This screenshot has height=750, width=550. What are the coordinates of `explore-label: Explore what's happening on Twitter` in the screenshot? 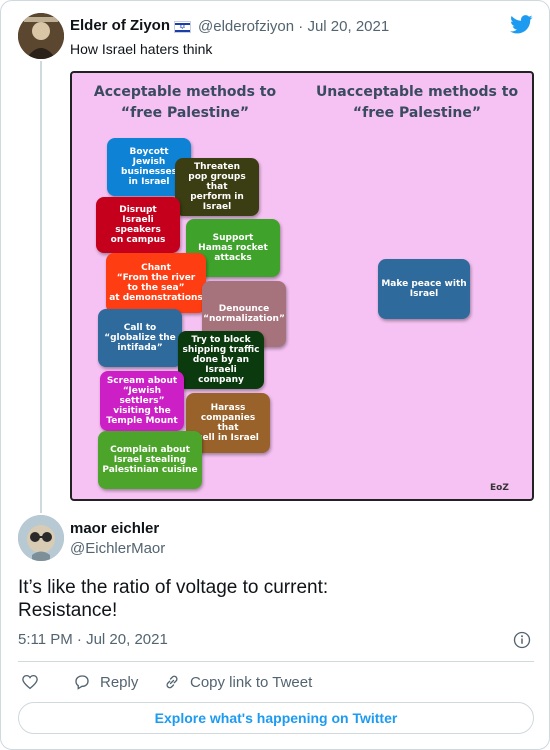 It's located at (276, 718).